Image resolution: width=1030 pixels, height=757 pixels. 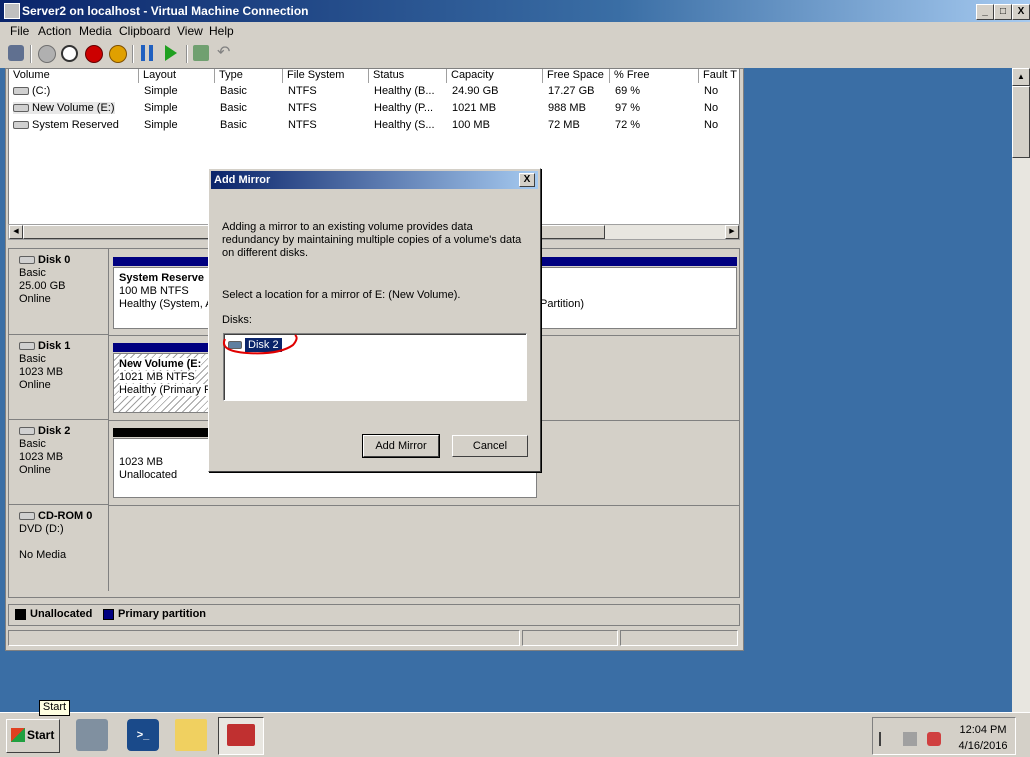 What do you see at coordinates (576, 76) in the screenshot?
I see `column-free-space: Free Space` at bounding box center [576, 76].